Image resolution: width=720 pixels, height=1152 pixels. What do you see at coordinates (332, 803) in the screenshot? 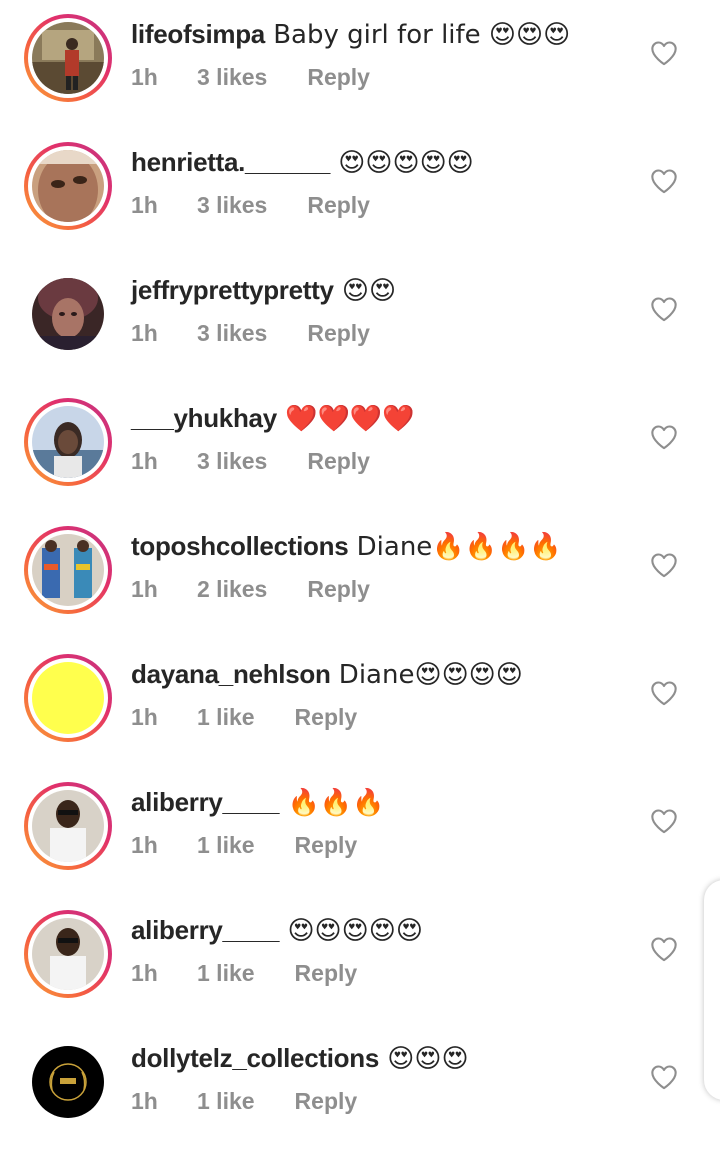
I see `comment-text: 🔥🔥🔥` at bounding box center [332, 803].